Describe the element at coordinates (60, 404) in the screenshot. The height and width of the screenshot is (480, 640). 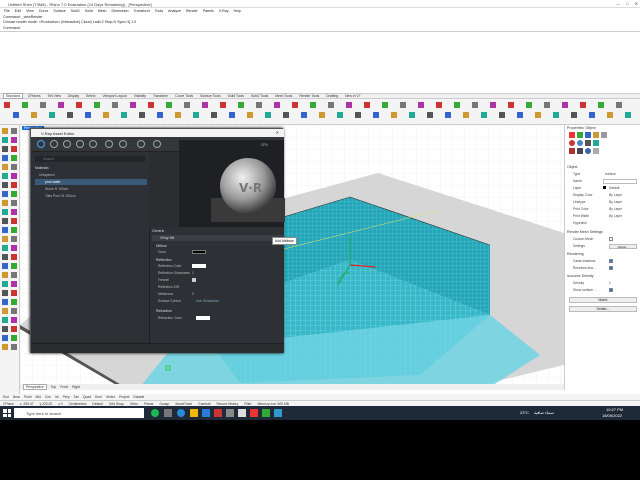
I see `status-item: z 0` at that location.